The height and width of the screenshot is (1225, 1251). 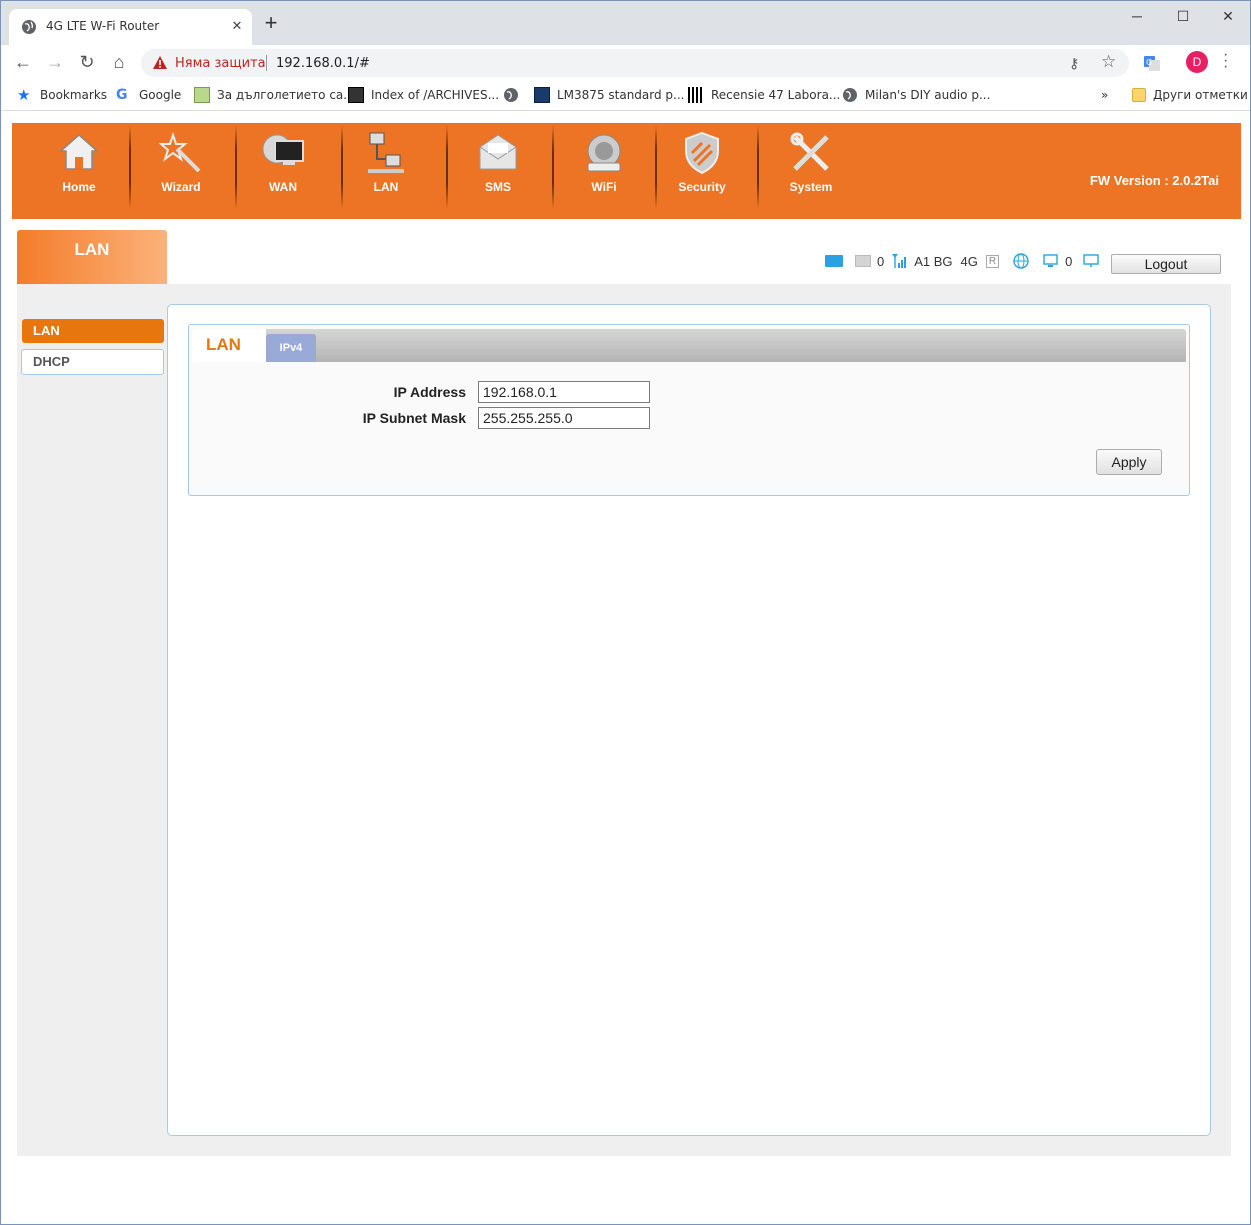 I want to click on subnet-mask-input, so click(x=564, y=418).